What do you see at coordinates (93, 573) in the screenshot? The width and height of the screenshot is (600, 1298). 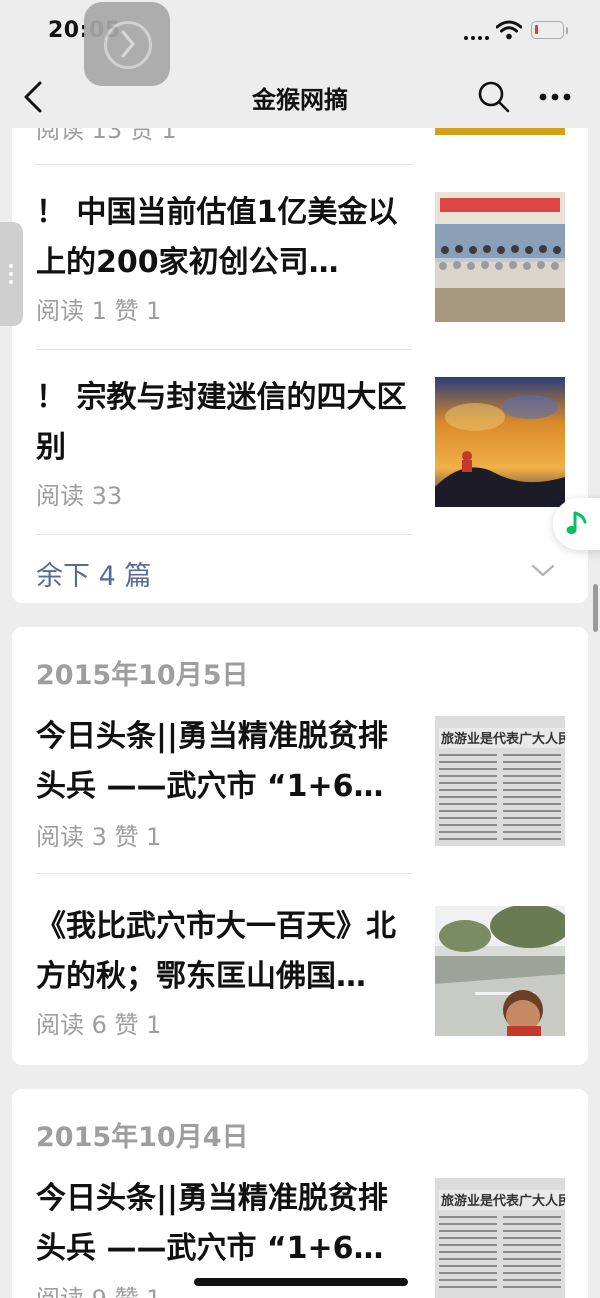 I see `more-articles-link: 余下 4 篇` at bounding box center [93, 573].